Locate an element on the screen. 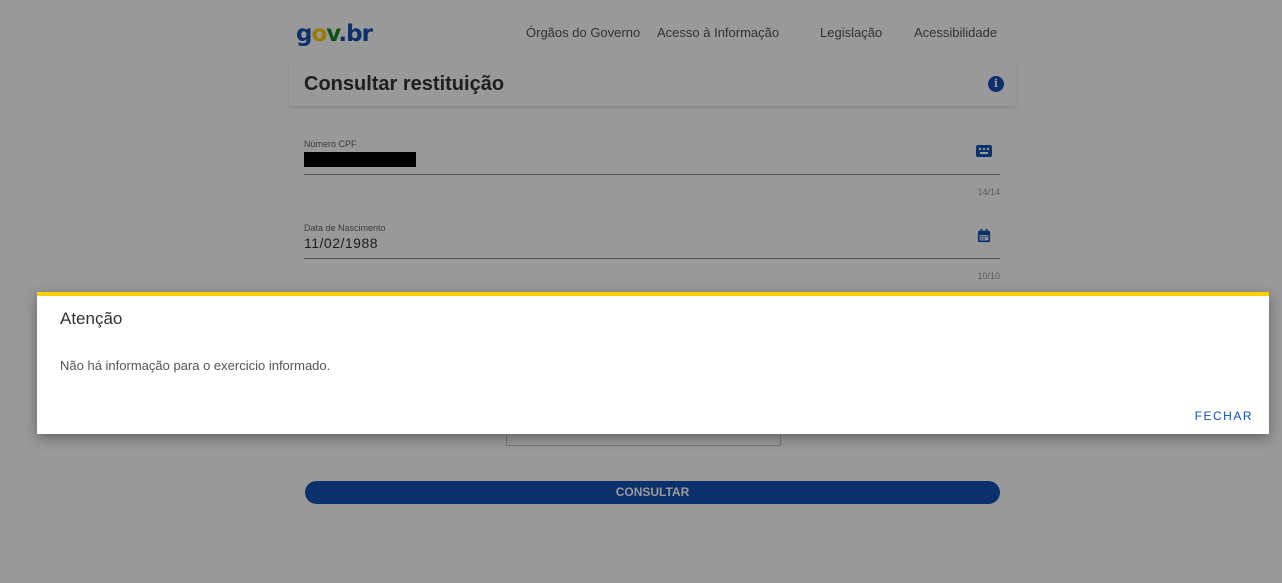 This screenshot has height=583, width=1282. dialog-title: Atenção is located at coordinates (91, 318).